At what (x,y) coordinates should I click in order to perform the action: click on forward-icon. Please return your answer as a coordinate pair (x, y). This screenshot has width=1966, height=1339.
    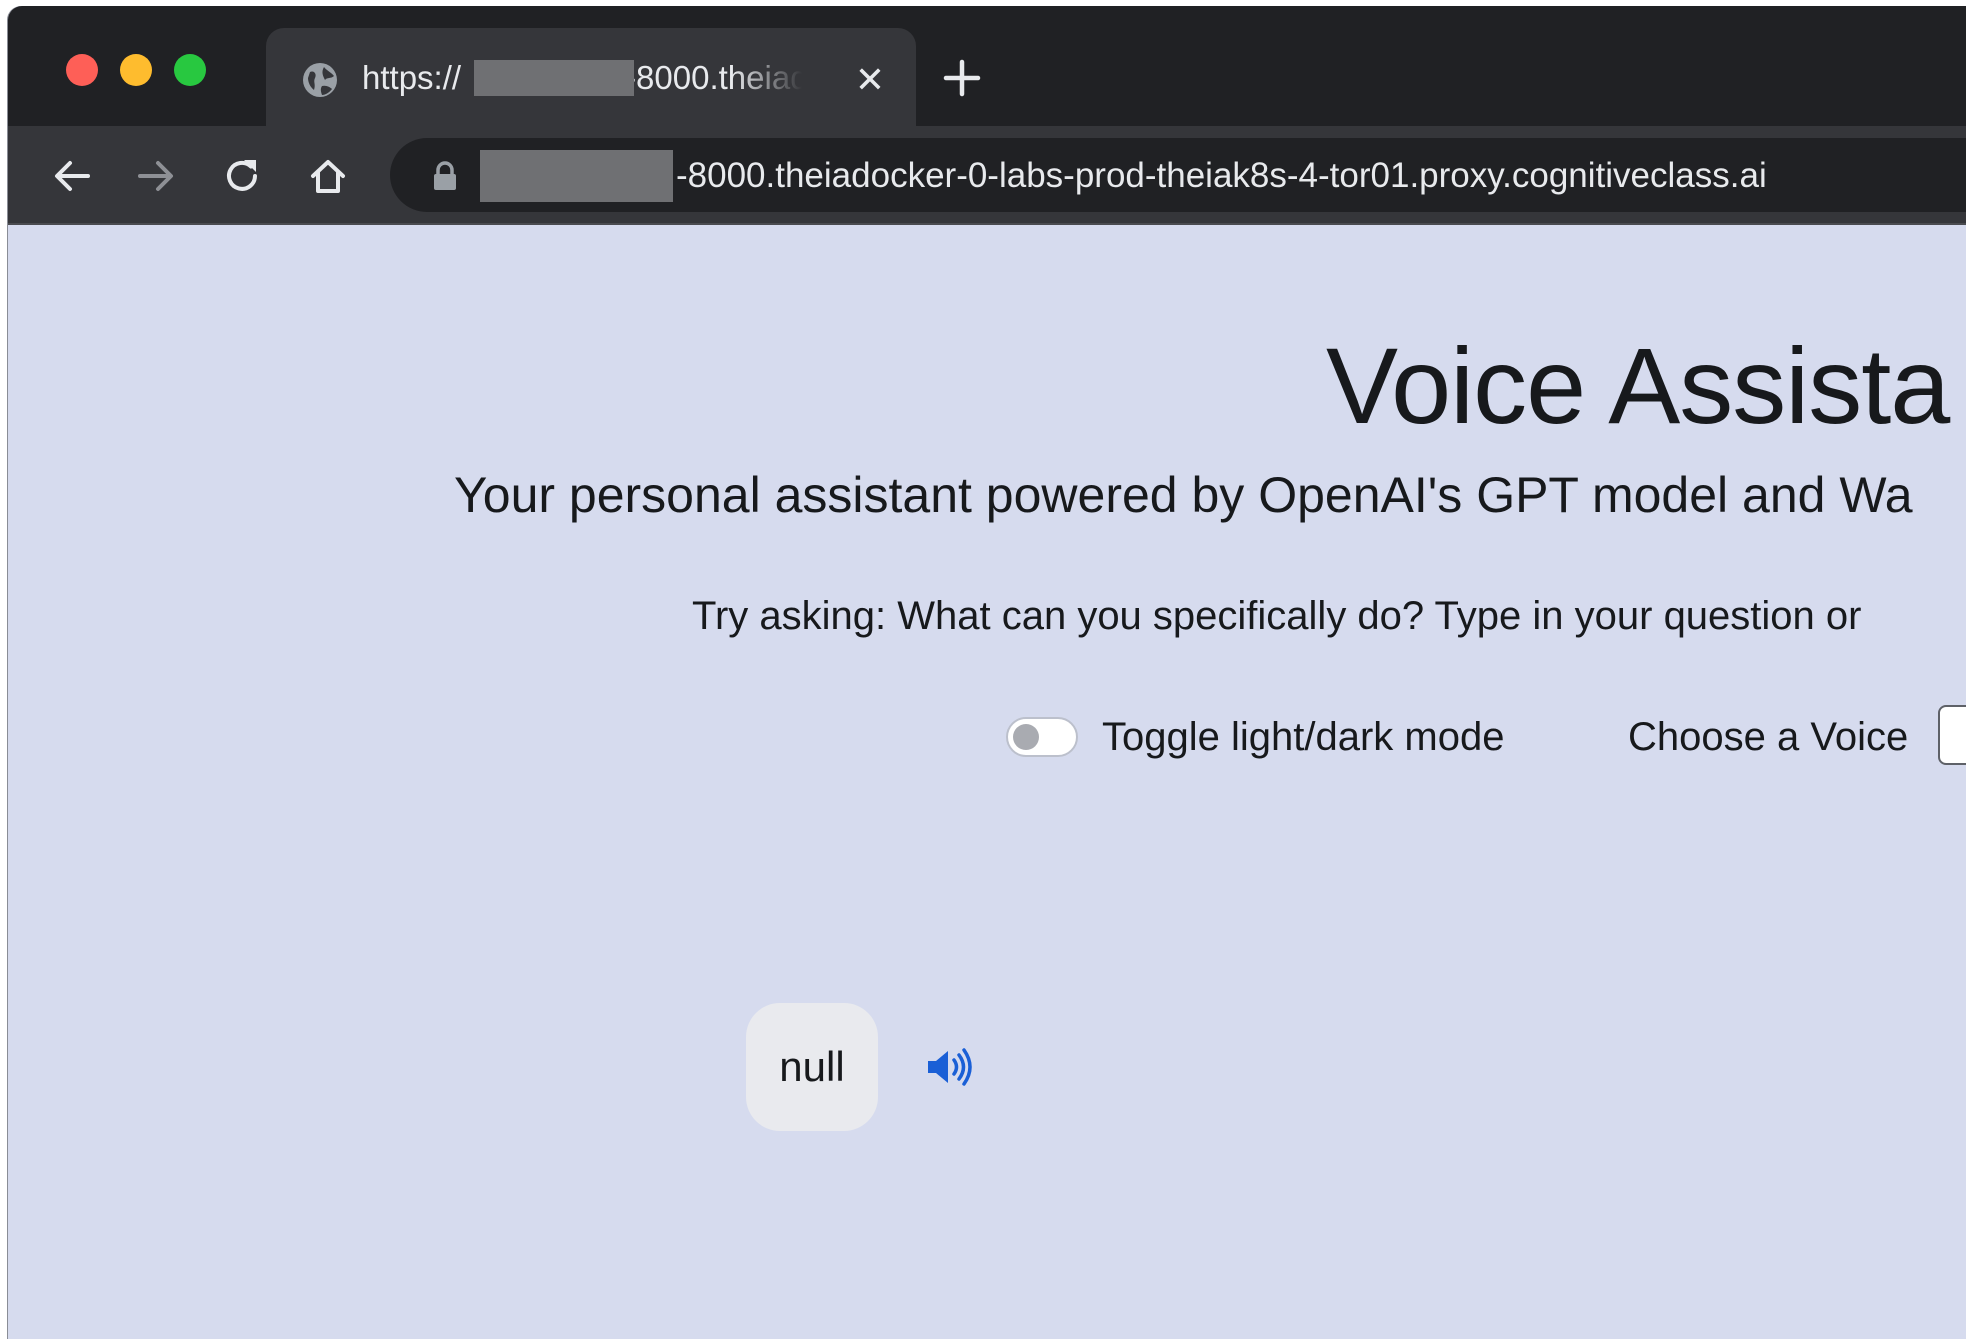
    Looking at the image, I should click on (156, 176).